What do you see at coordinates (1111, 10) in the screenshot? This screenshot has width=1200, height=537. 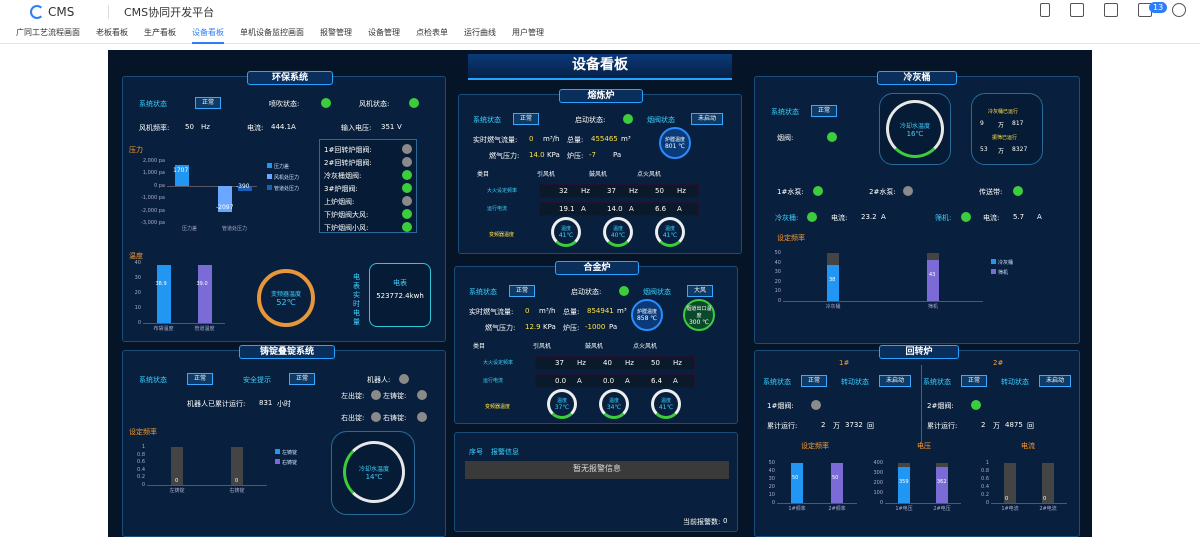 I see `shirt-icon` at bounding box center [1111, 10].